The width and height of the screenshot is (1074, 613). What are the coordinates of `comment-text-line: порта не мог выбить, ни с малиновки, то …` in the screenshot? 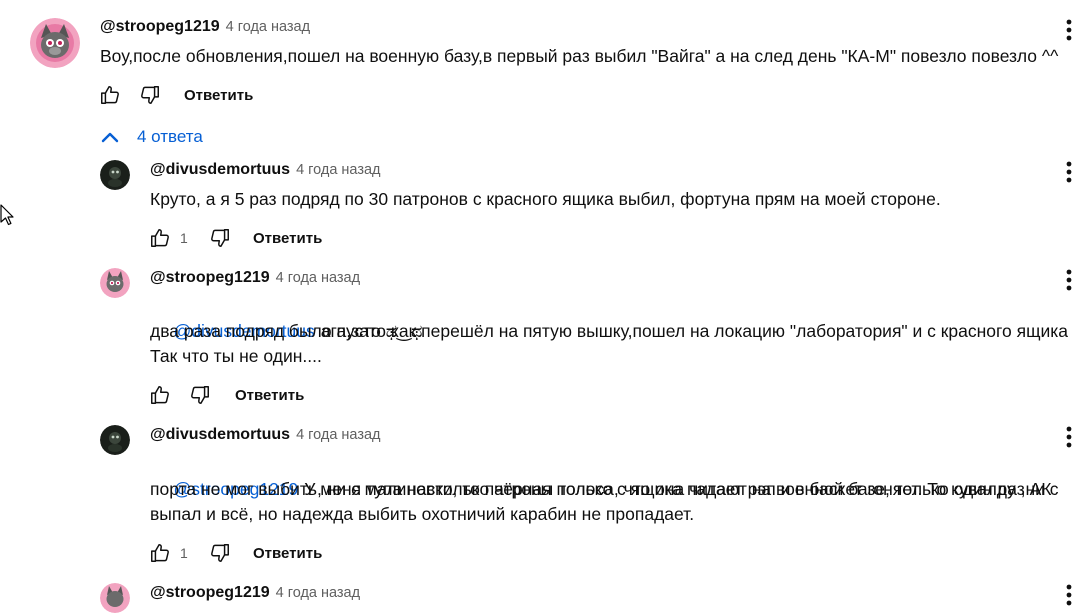 It's located at (601, 489).